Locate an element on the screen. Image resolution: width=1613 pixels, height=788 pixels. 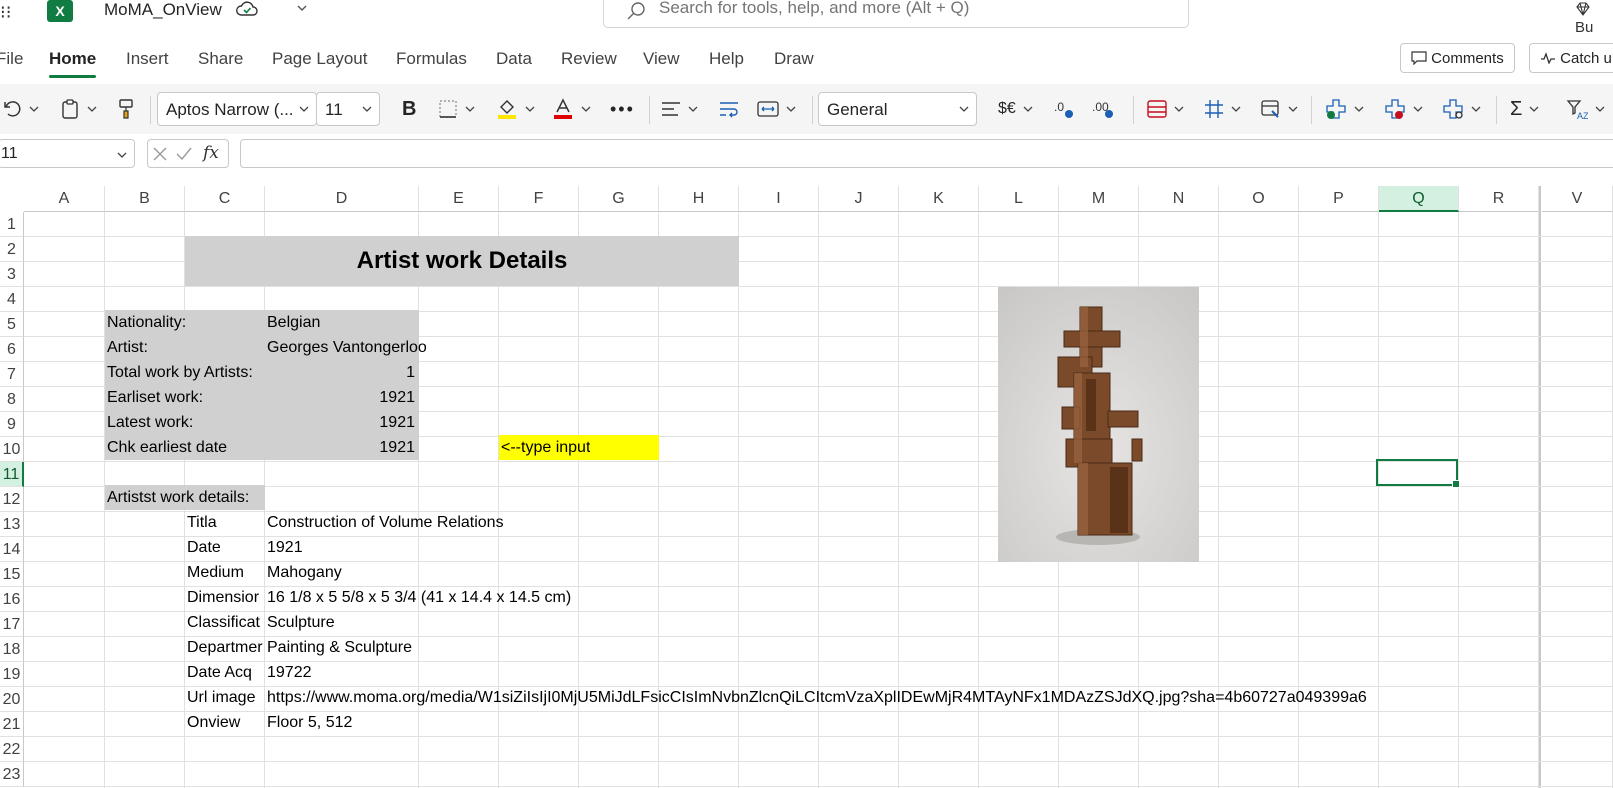
detail-label: Onview is located at coordinates (226, 722).